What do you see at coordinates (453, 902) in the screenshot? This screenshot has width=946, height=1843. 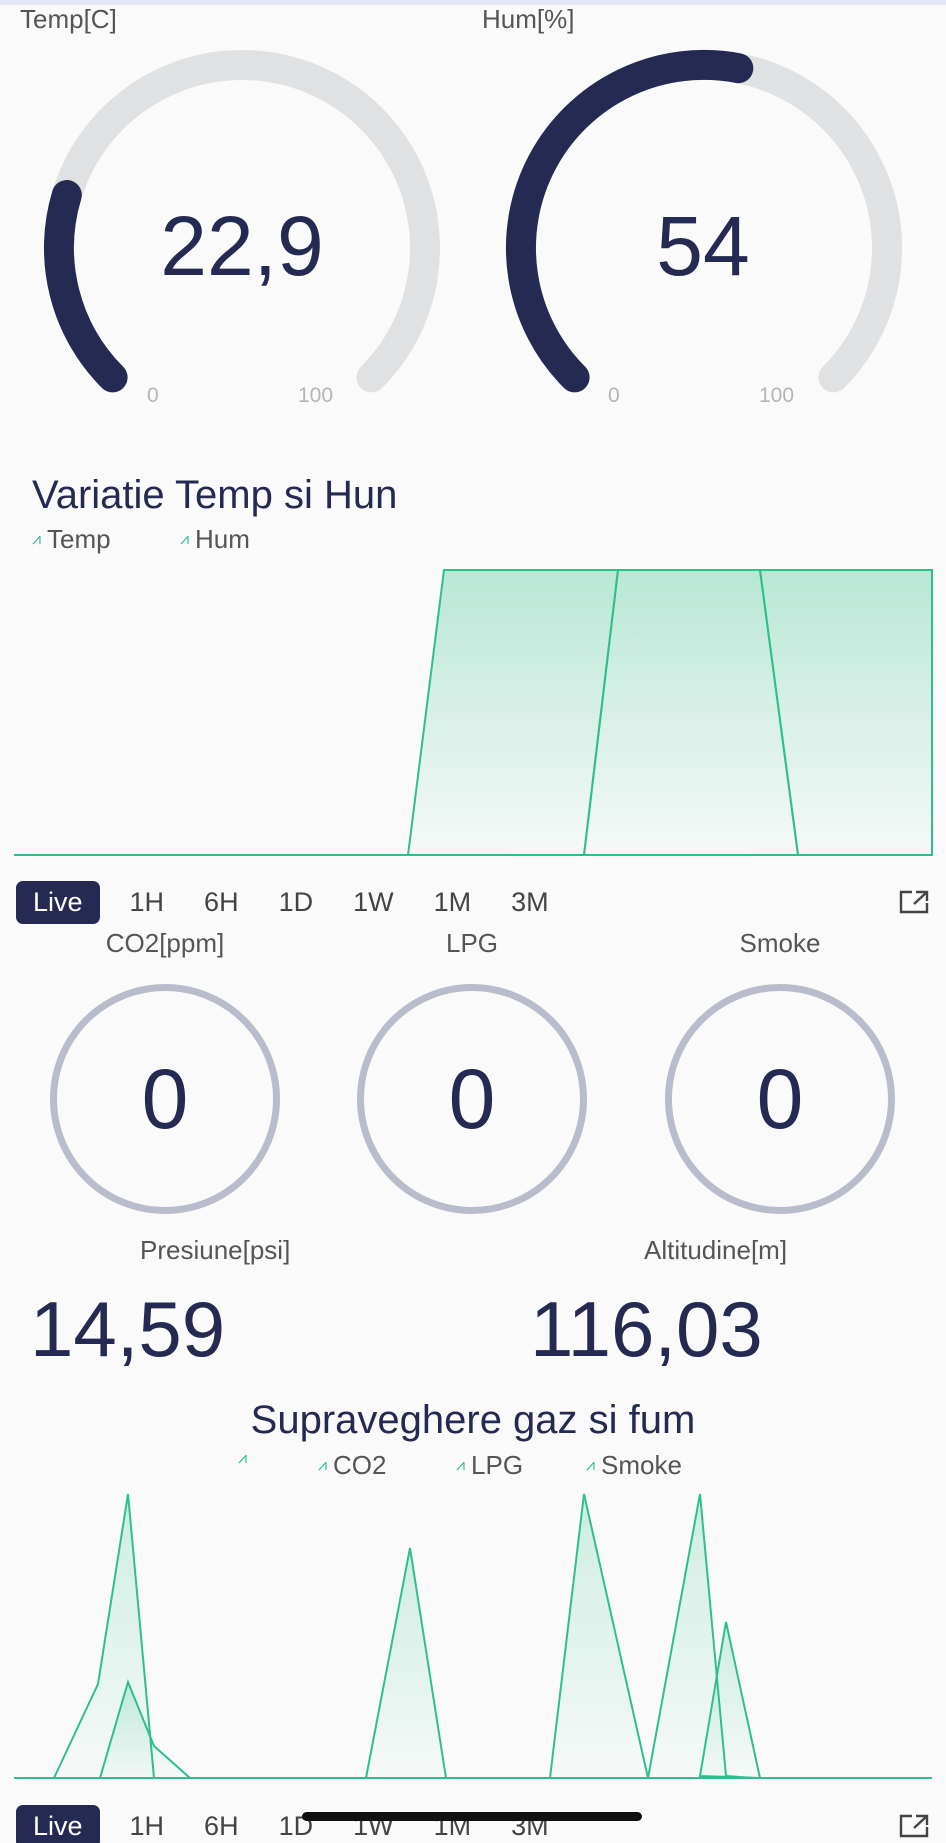 I see `range-1m: 1M` at bounding box center [453, 902].